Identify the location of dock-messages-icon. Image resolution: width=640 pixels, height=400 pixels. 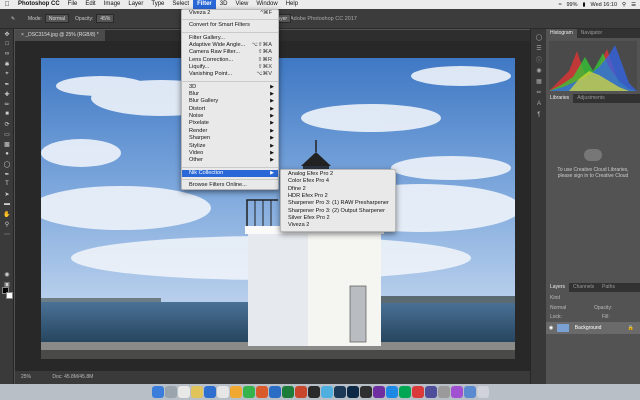
(248, 392).